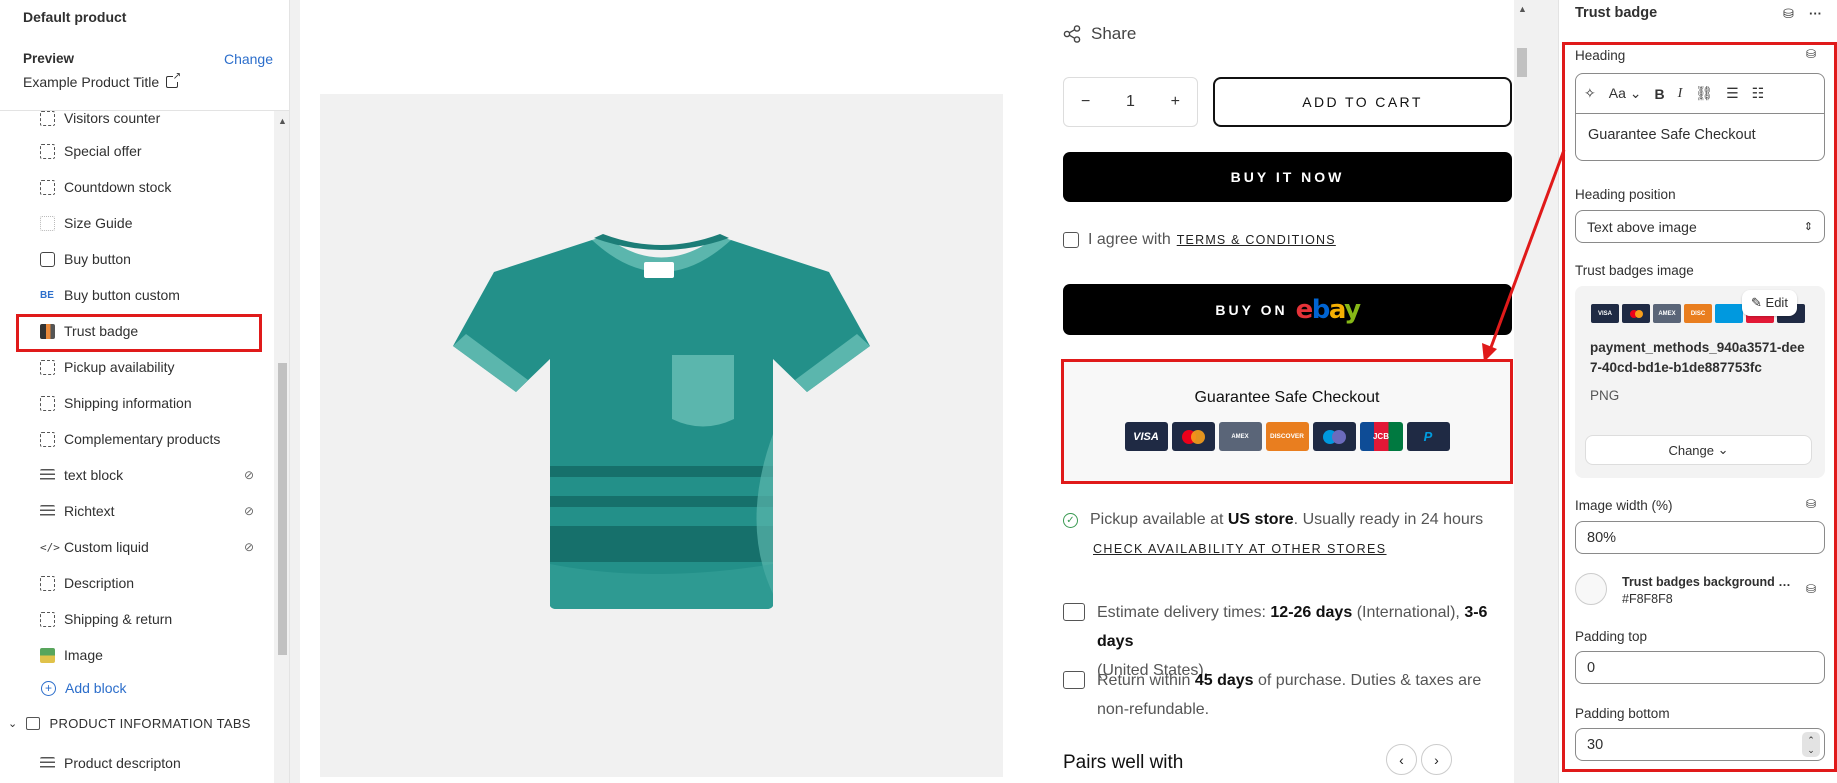 This screenshot has height=783, width=1837. What do you see at coordinates (150, 511) in the screenshot?
I see `block-item: Richtext ⊘` at bounding box center [150, 511].